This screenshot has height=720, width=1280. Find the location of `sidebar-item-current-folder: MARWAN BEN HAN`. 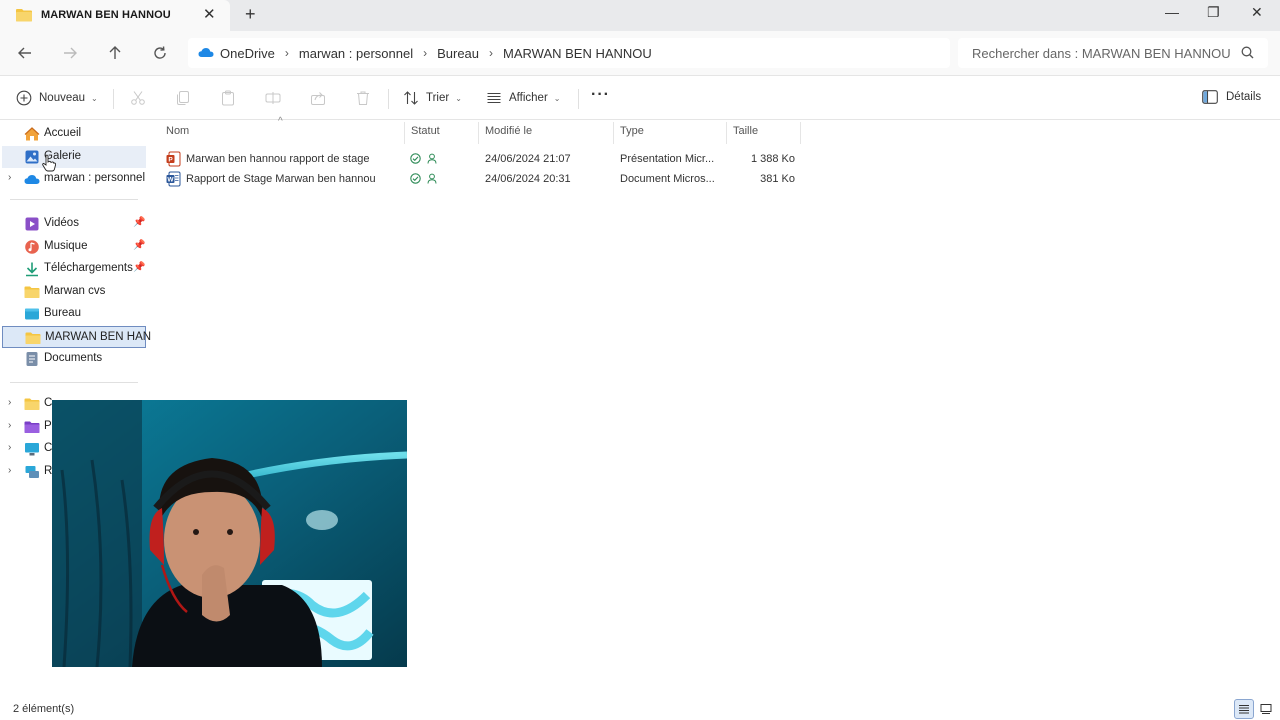

sidebar-item-current-folder: MARWAN BEN HAN is located at coordinates (76, 337).